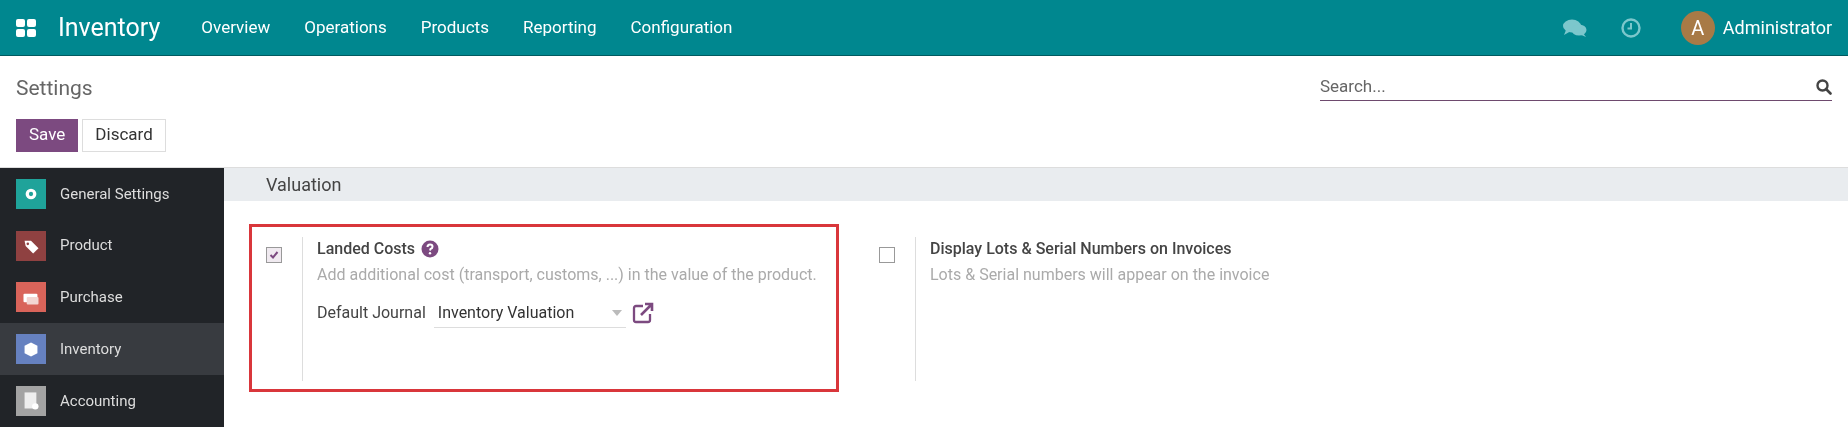 The height and width of the screenshot is (427, 1848). What do you see at coordinates (1100, 275) in the screenshot?
I see `setting-description: Lots & Serial numbers will appear on the invoice` at bounding box center [1100, 275].